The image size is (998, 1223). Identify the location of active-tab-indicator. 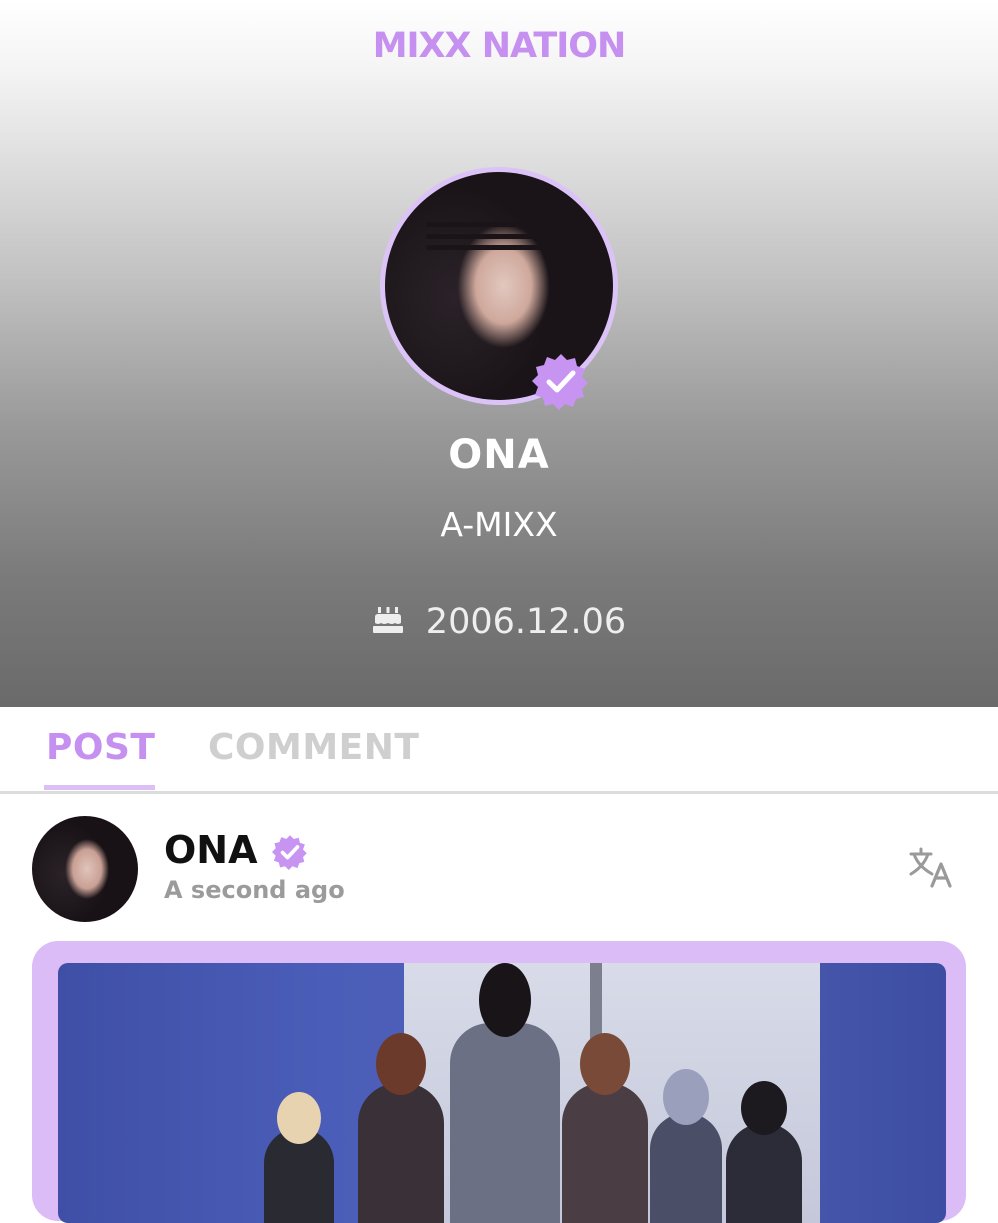
(99, 787).